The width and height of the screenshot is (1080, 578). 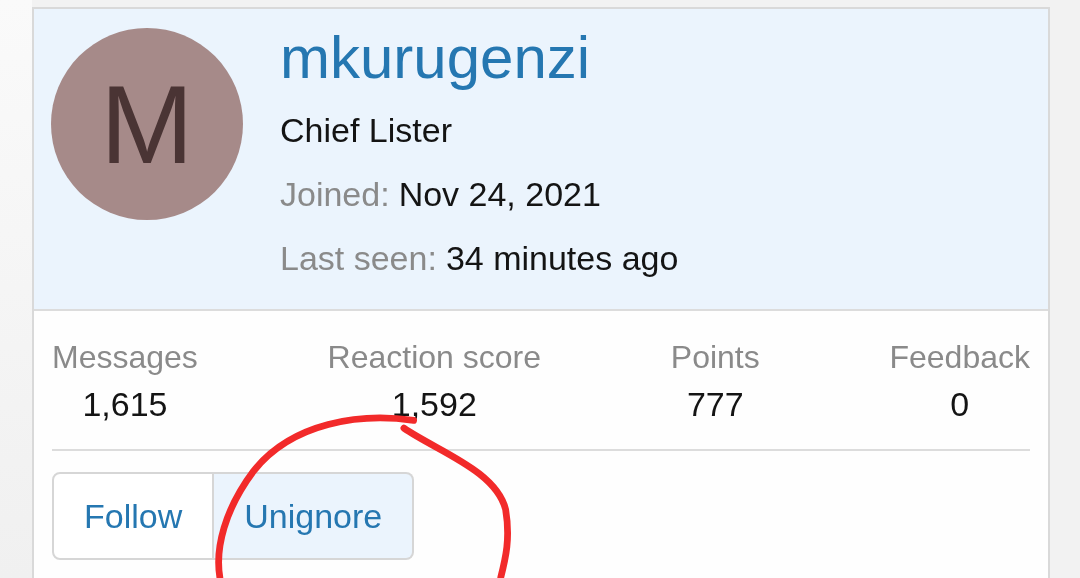 I want to click on detail-label: Last seen:, so click(x=358, y=258).